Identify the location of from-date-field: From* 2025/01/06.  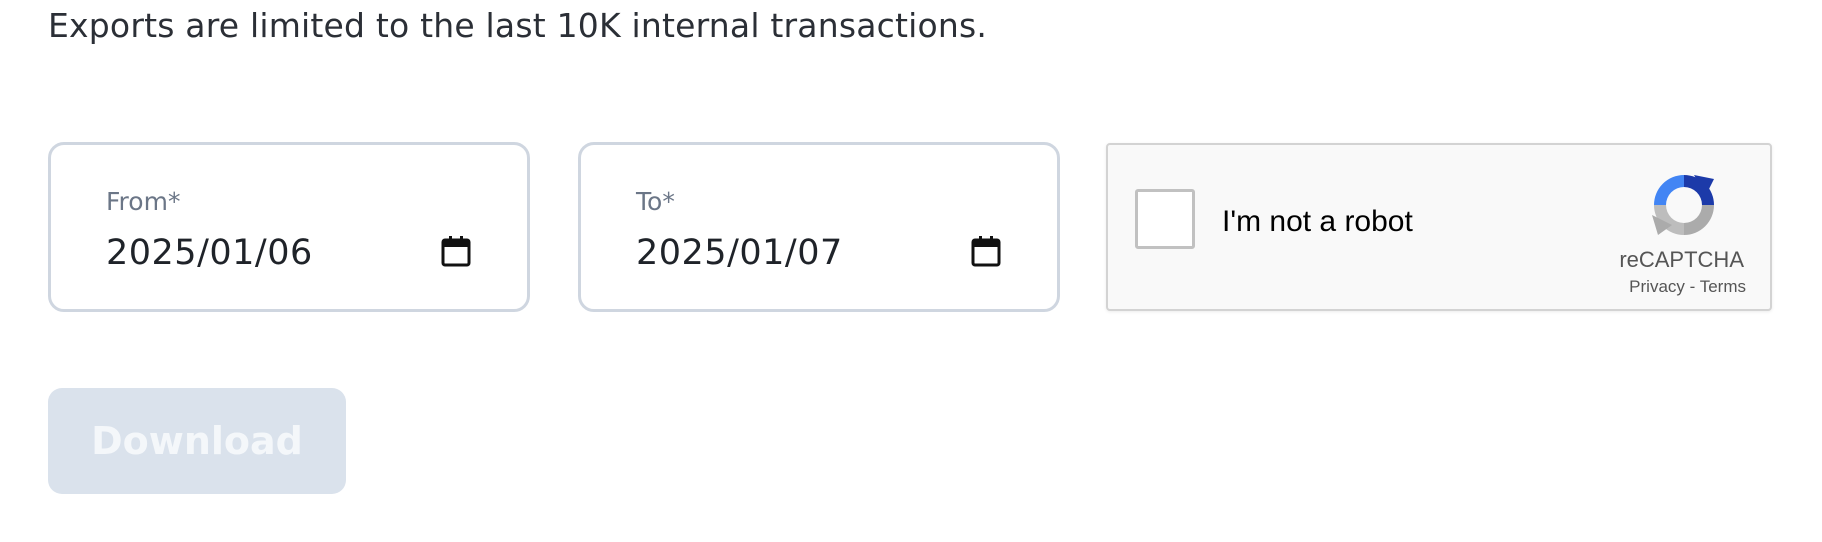
(289, 227).